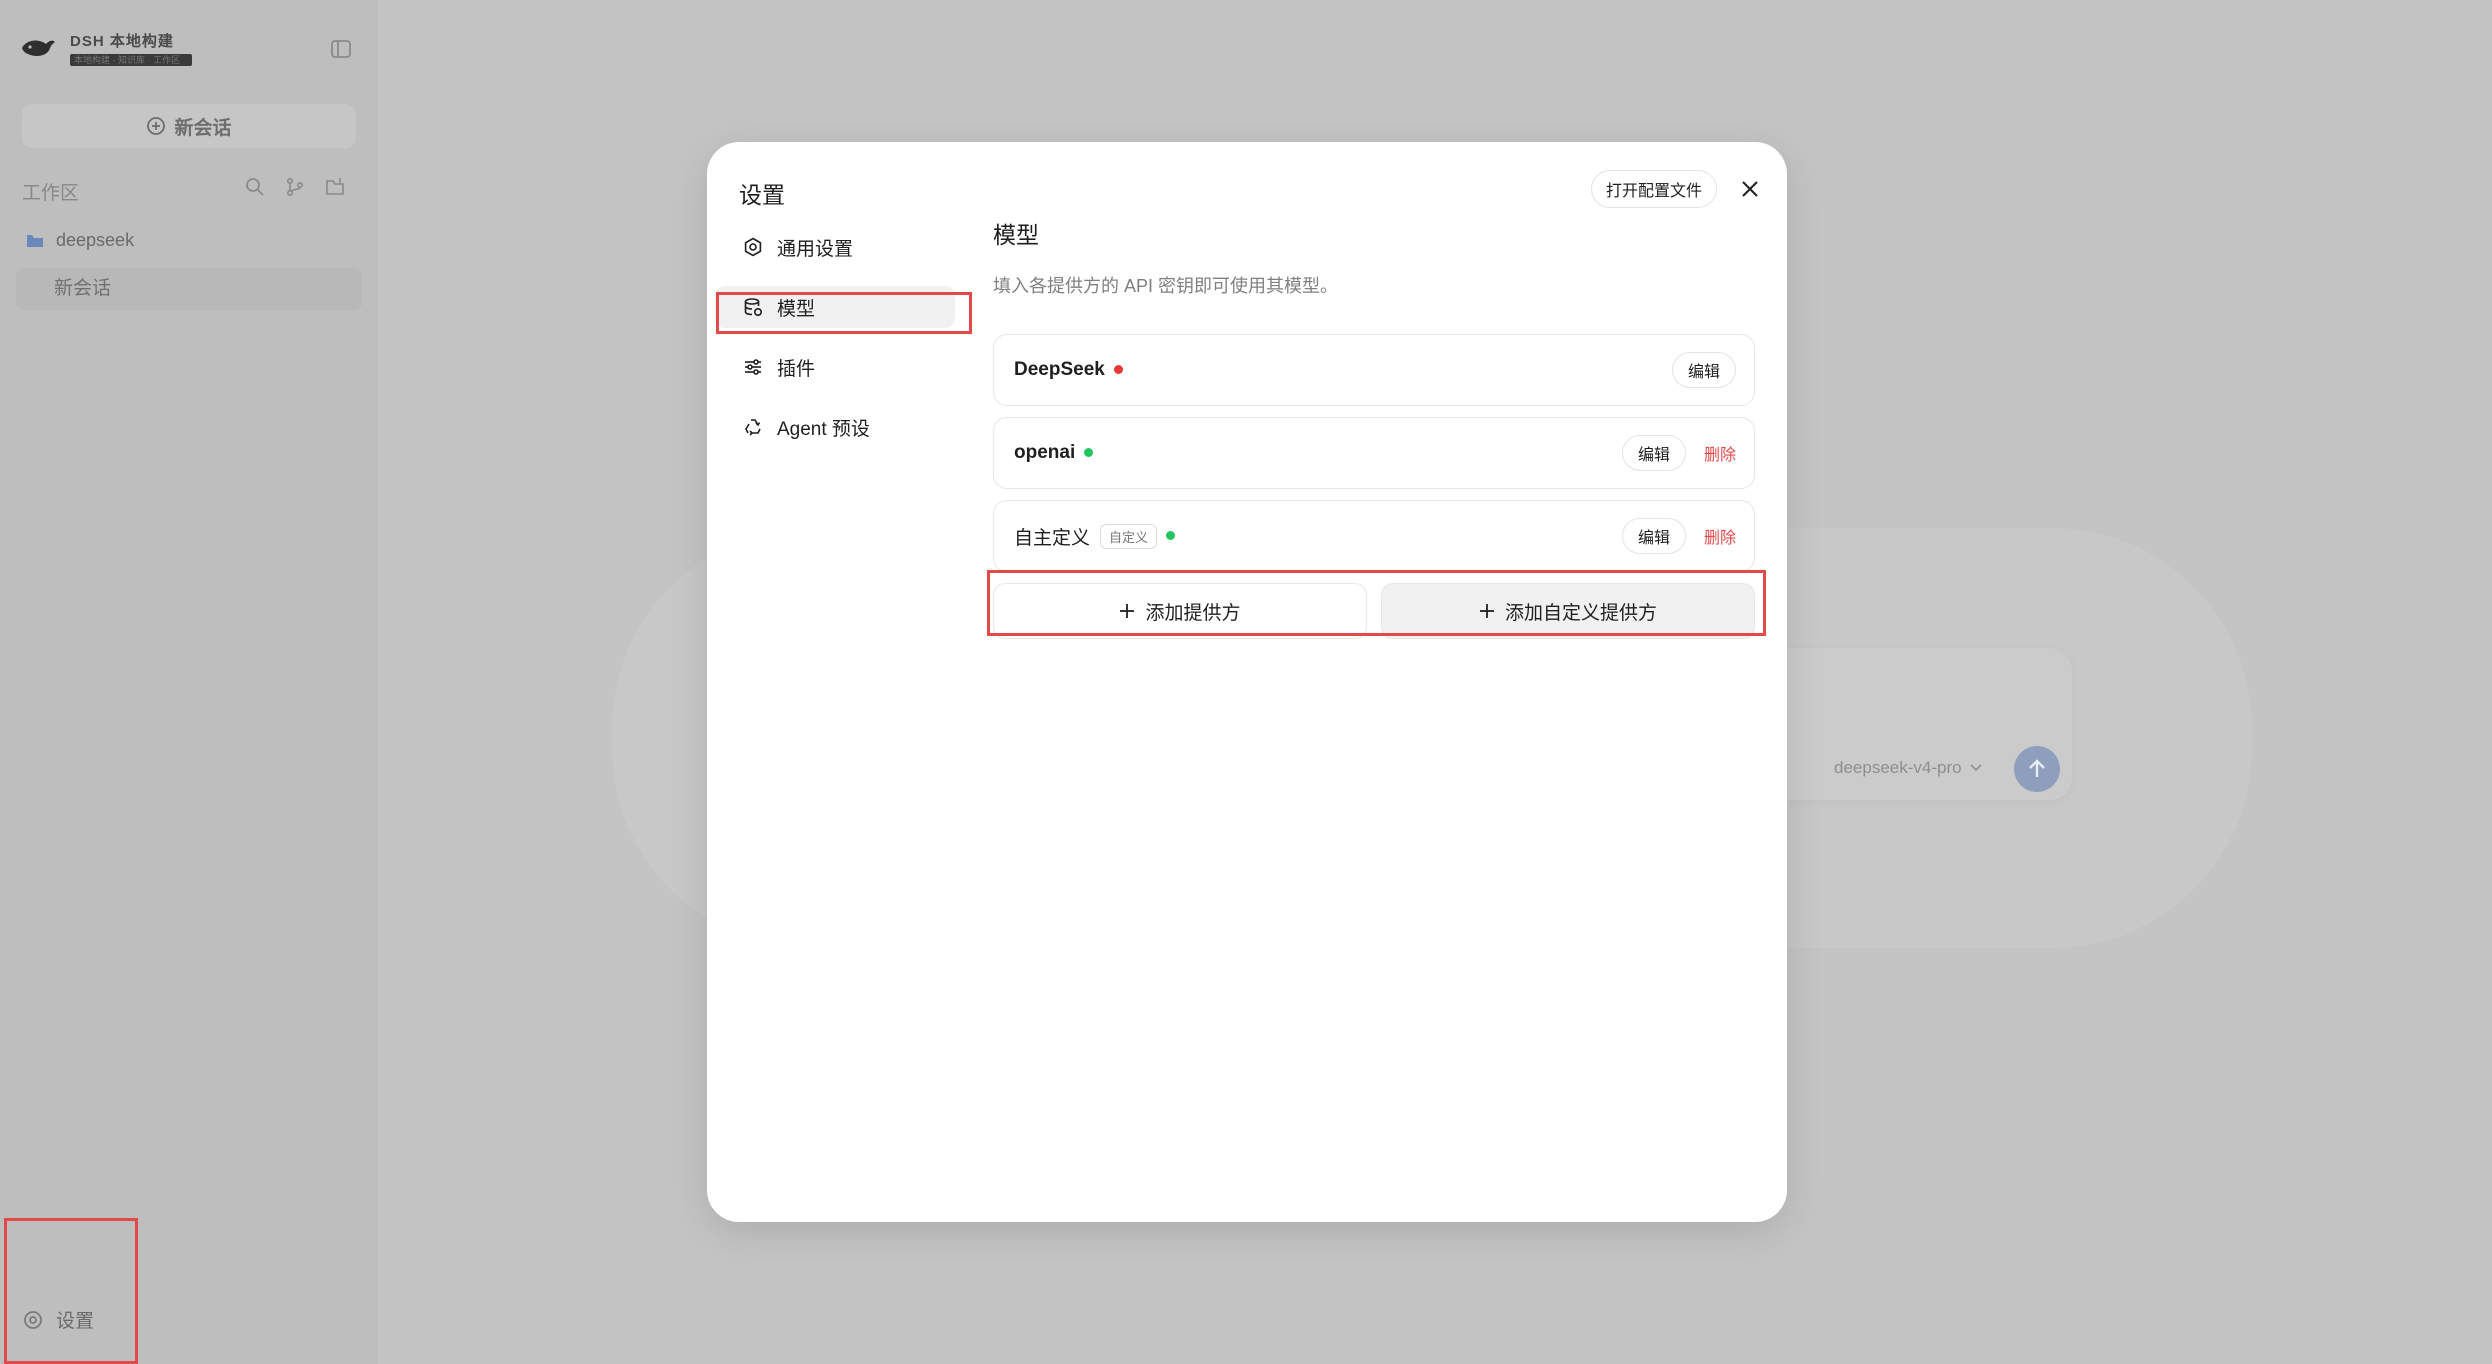  Describe the element at coordinates (203, 128) in the screenshot. I see `new-chat-label: 新会话` at that location.